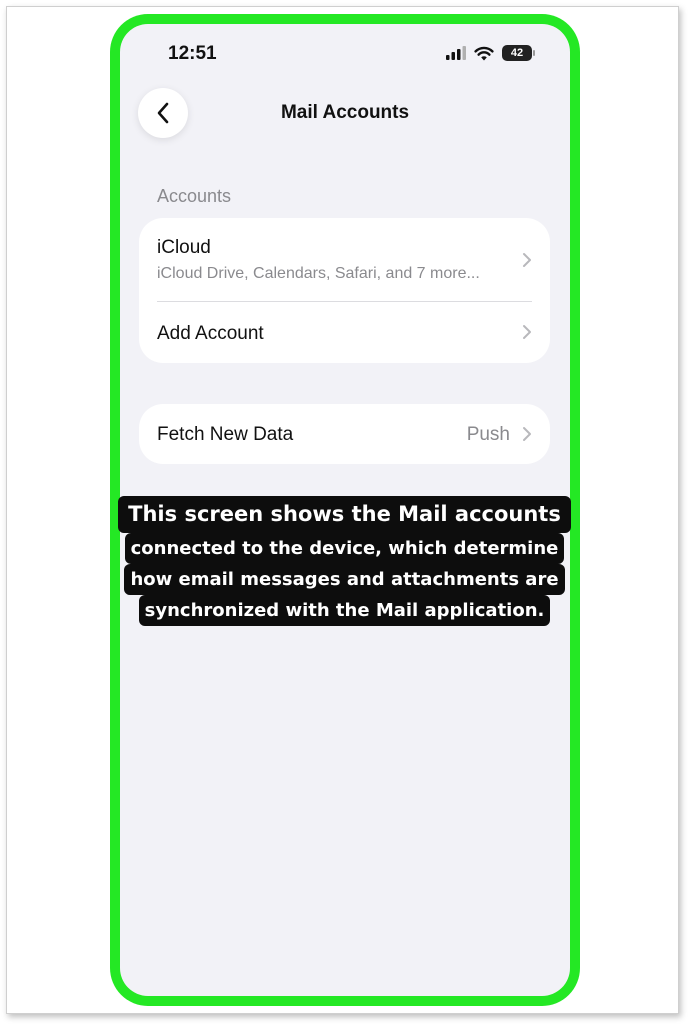  Describe the element at coordinates (456, 53) in the screenshot. I see `cellular-signal-icon` at that location.